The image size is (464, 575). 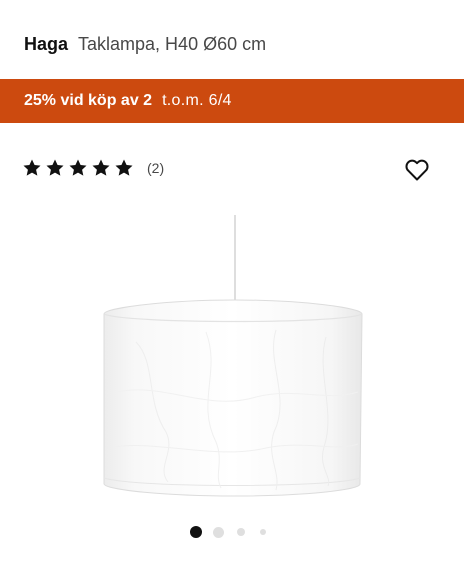 What do you see at coordinates (46, 44) in the screenshot?
I see `product-name: Haga` at bounding box center [46, 44].